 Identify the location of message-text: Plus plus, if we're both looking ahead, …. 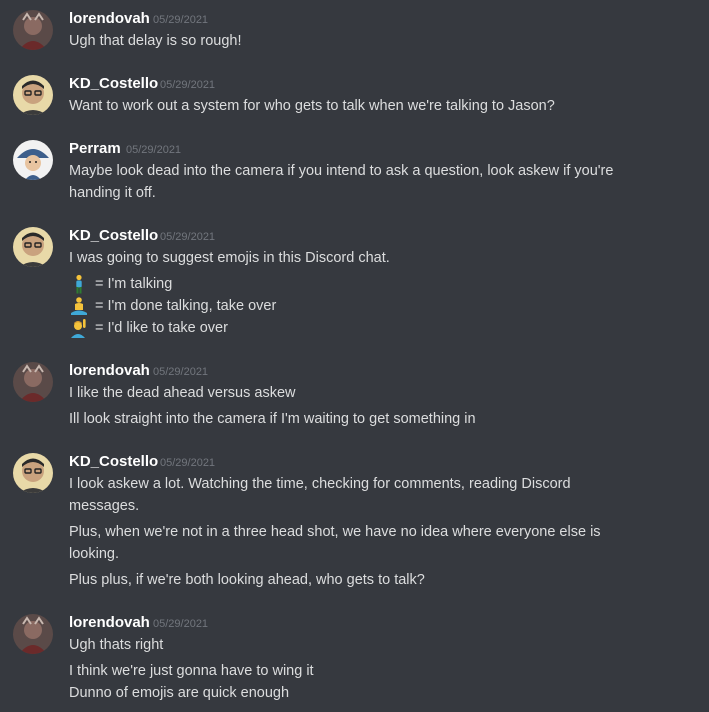
(247, 580).